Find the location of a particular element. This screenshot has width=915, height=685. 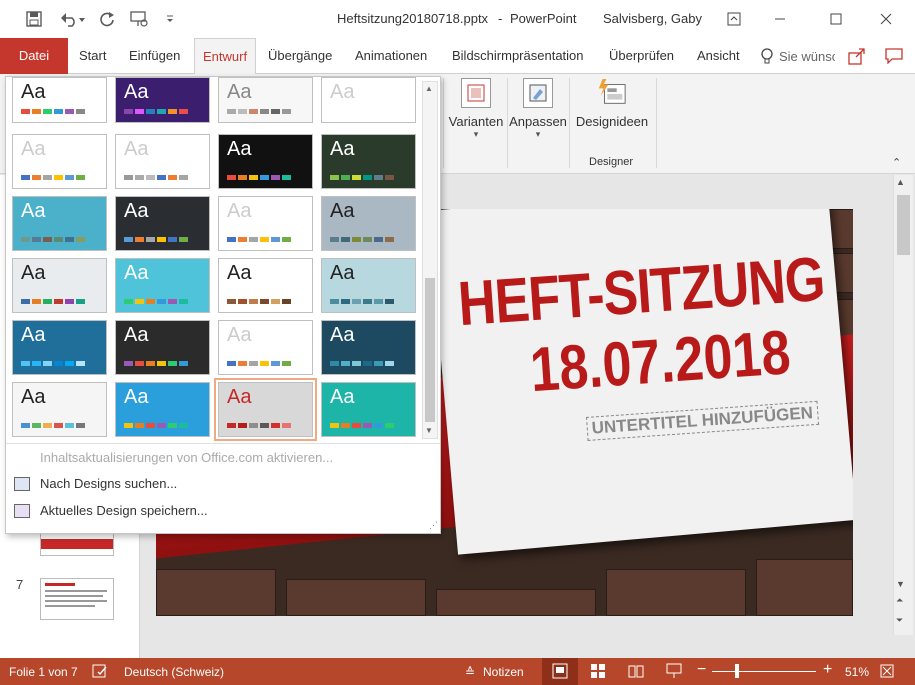

zoom-level: 51% is located at coordinates (857, 672).